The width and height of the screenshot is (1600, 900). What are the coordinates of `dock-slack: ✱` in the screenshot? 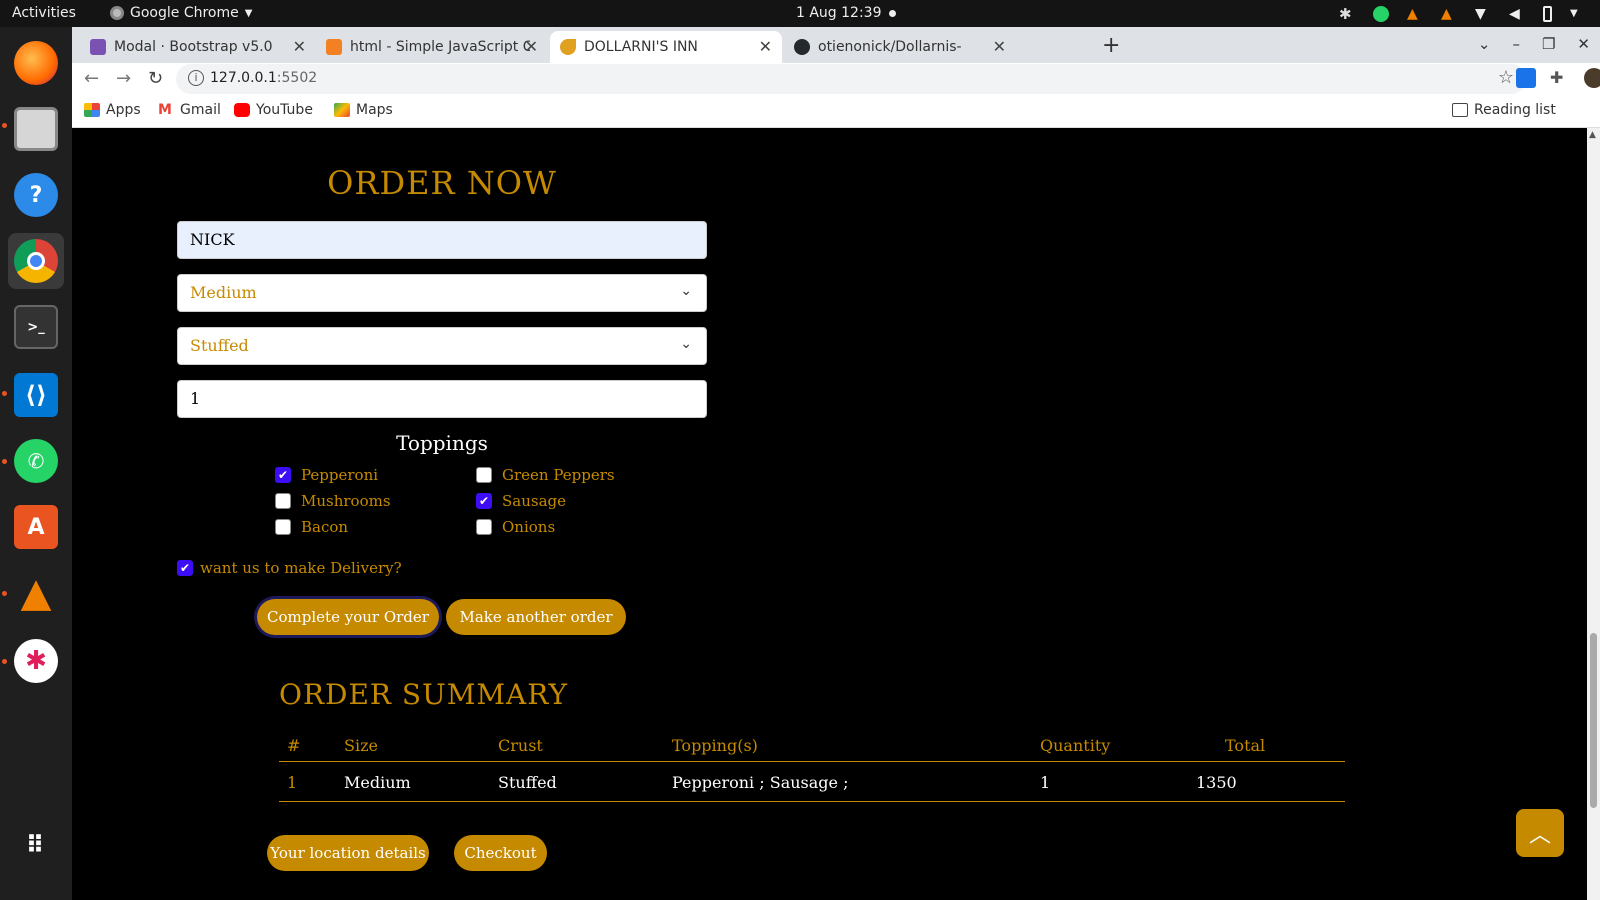 It's located at (36, 661).